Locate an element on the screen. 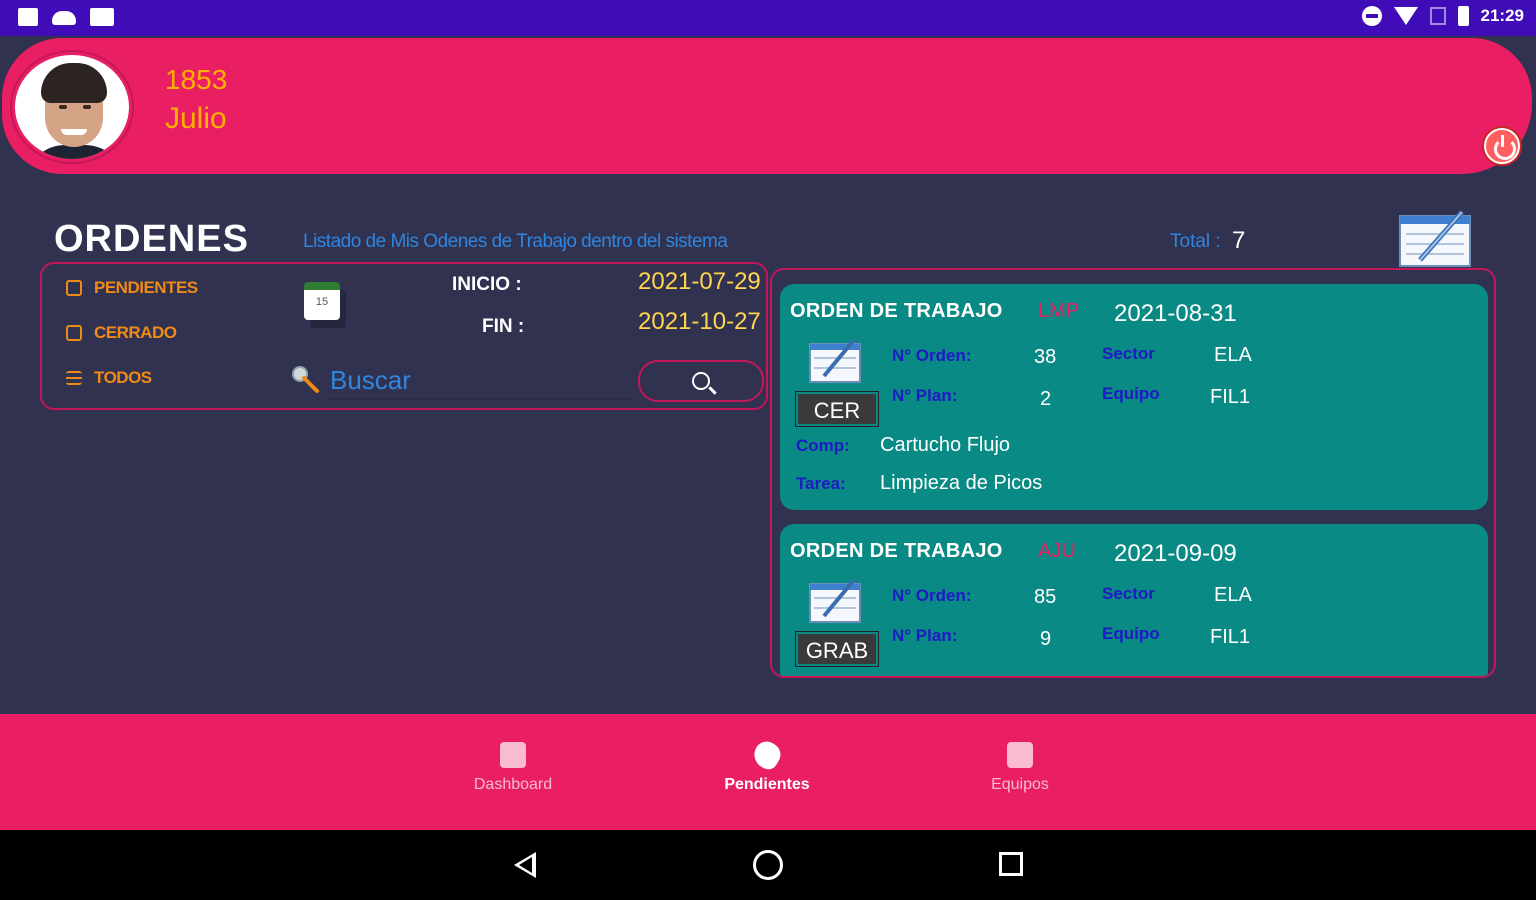 This screenshot has height=900, width=1536. new-order-notepad-icon is located at coordinates (1435, 239).